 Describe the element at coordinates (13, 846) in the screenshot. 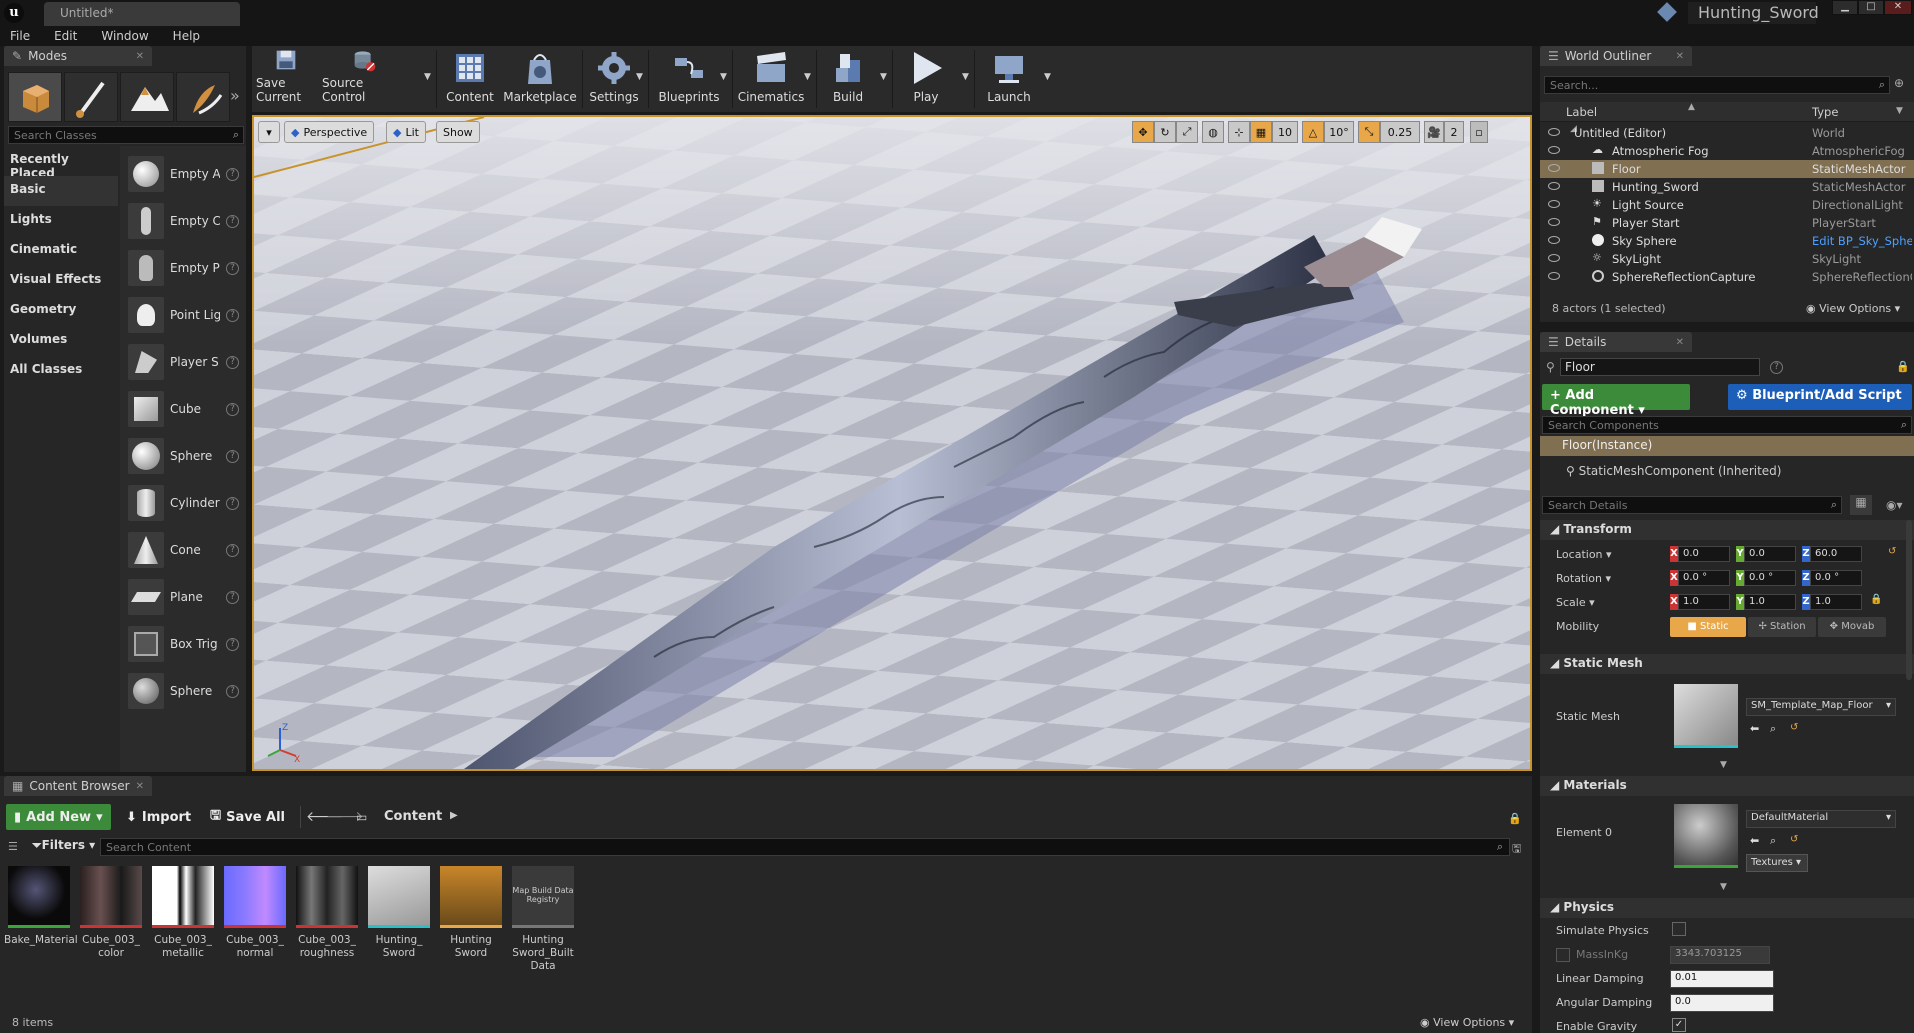

I see `sources-panel-toggle-icon: ☰` at that location.